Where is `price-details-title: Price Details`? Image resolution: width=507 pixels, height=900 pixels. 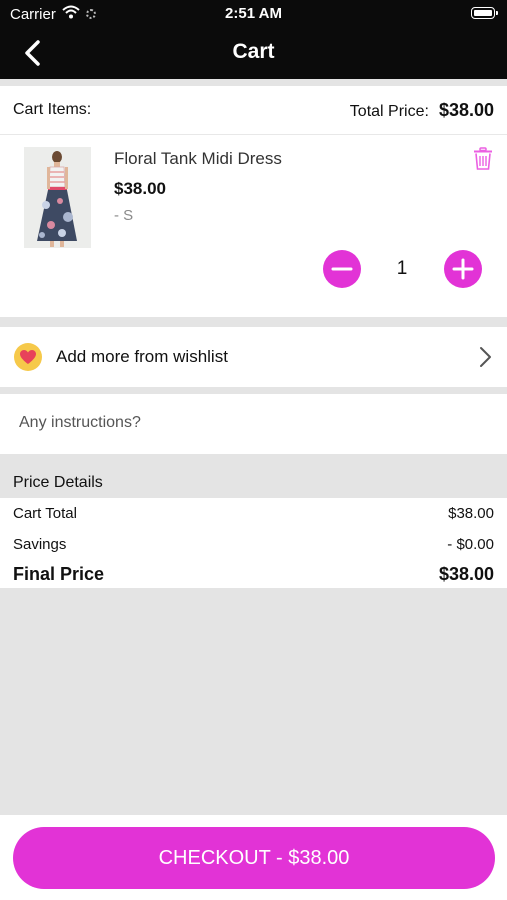
price-details-title: Price Details is located at coordinates (58, 482).